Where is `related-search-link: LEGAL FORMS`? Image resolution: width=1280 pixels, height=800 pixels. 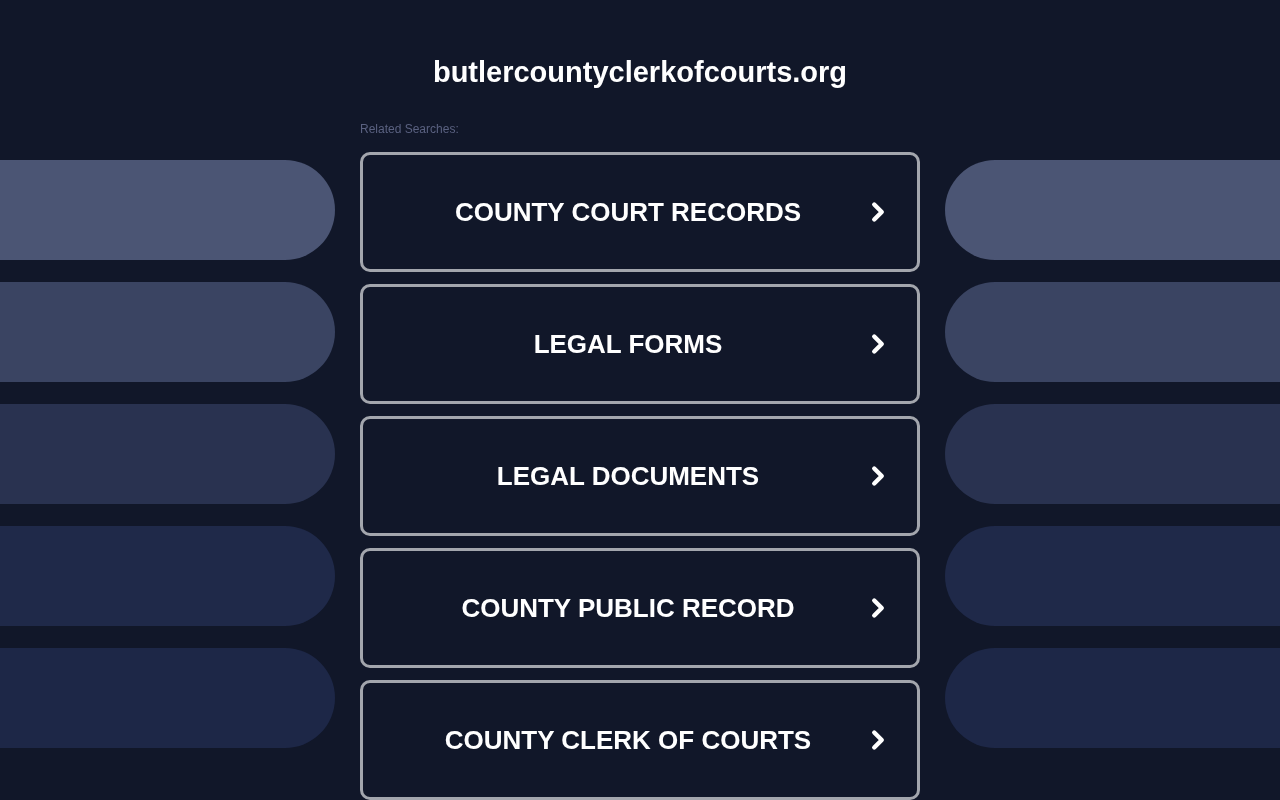
related-search-link: LEGAL FORMS is located at coordinates (640, 344).